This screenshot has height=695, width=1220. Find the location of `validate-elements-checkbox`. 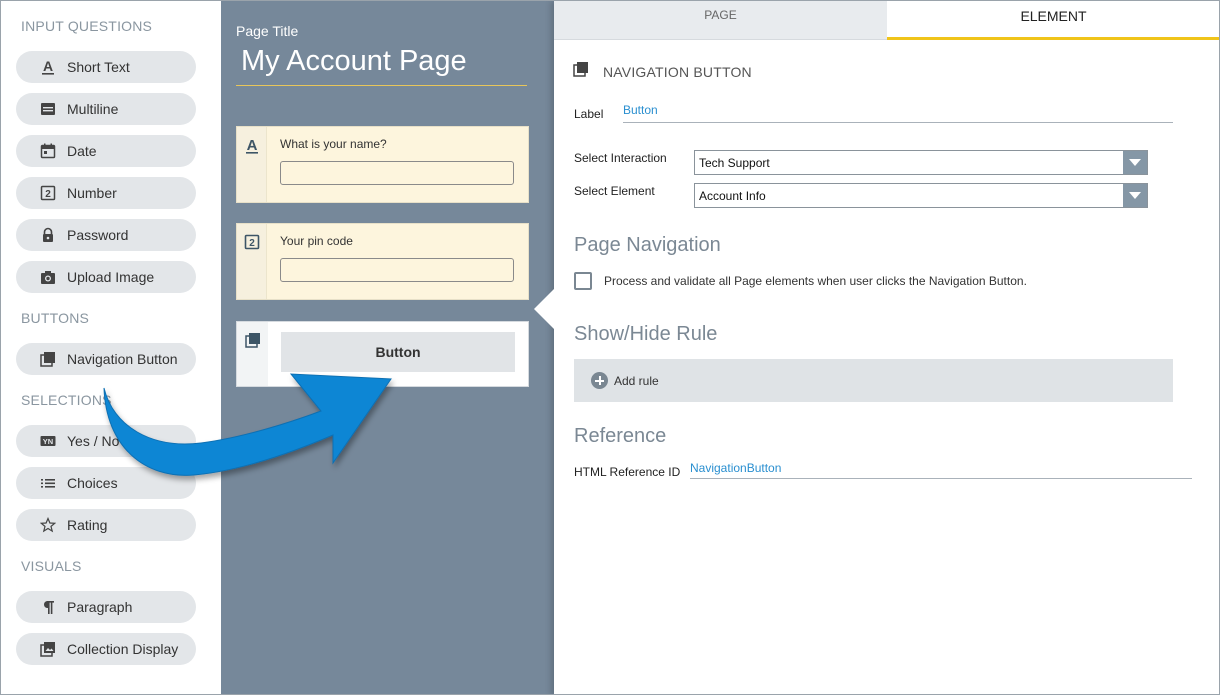

validate-elements-checkbox is located at coordinates (583, 281).